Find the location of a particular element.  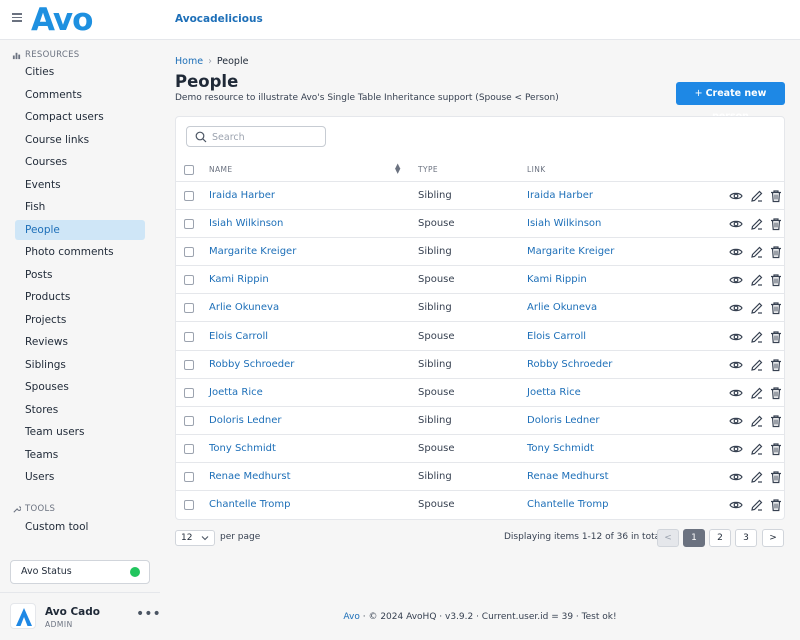

person-link: Arlie Okuneva is located at coordinates (562, 307).